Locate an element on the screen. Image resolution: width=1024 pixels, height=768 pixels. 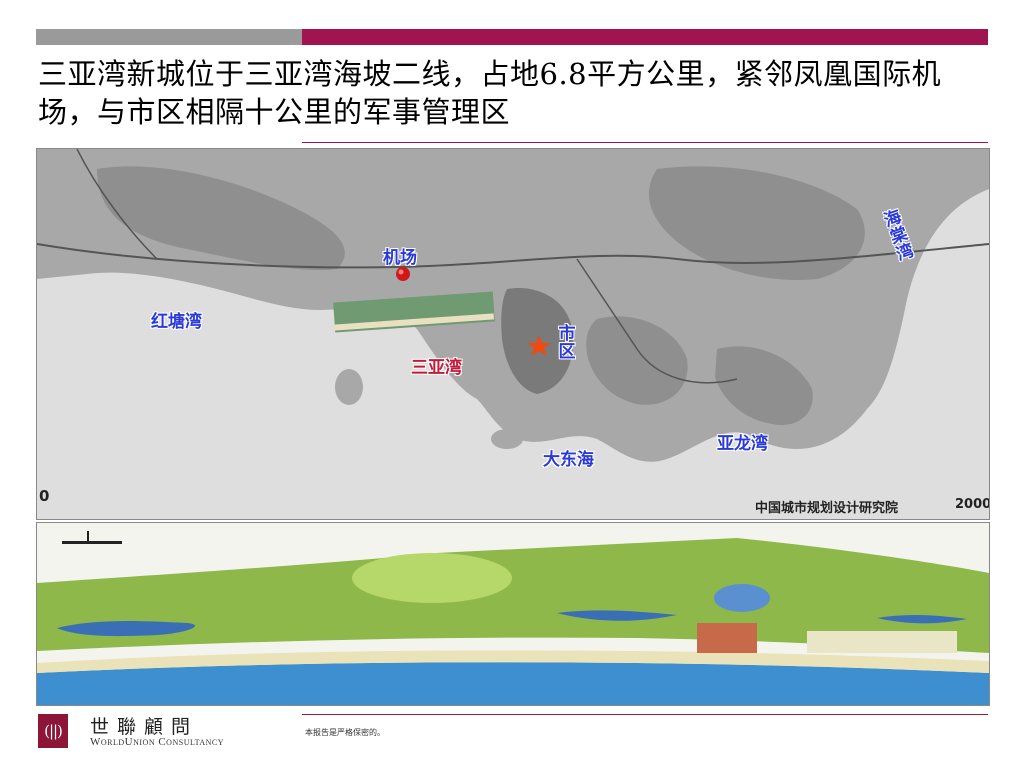
yalong-bay-label: 亚龙湾 is located at coordinates (742, 444).